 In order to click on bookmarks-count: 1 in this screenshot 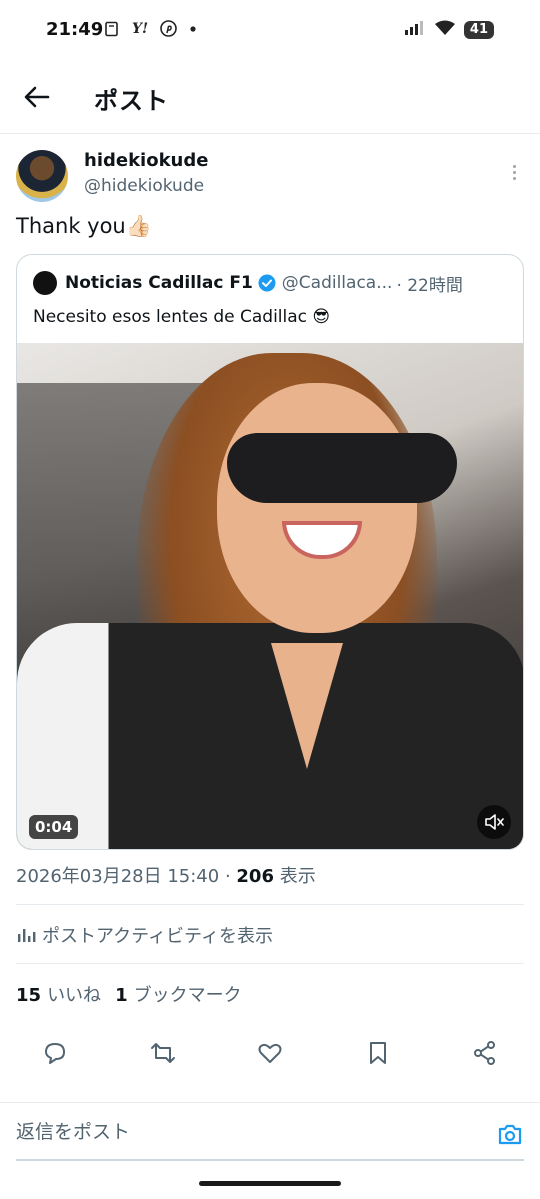, I will do `click(121, 995)`.